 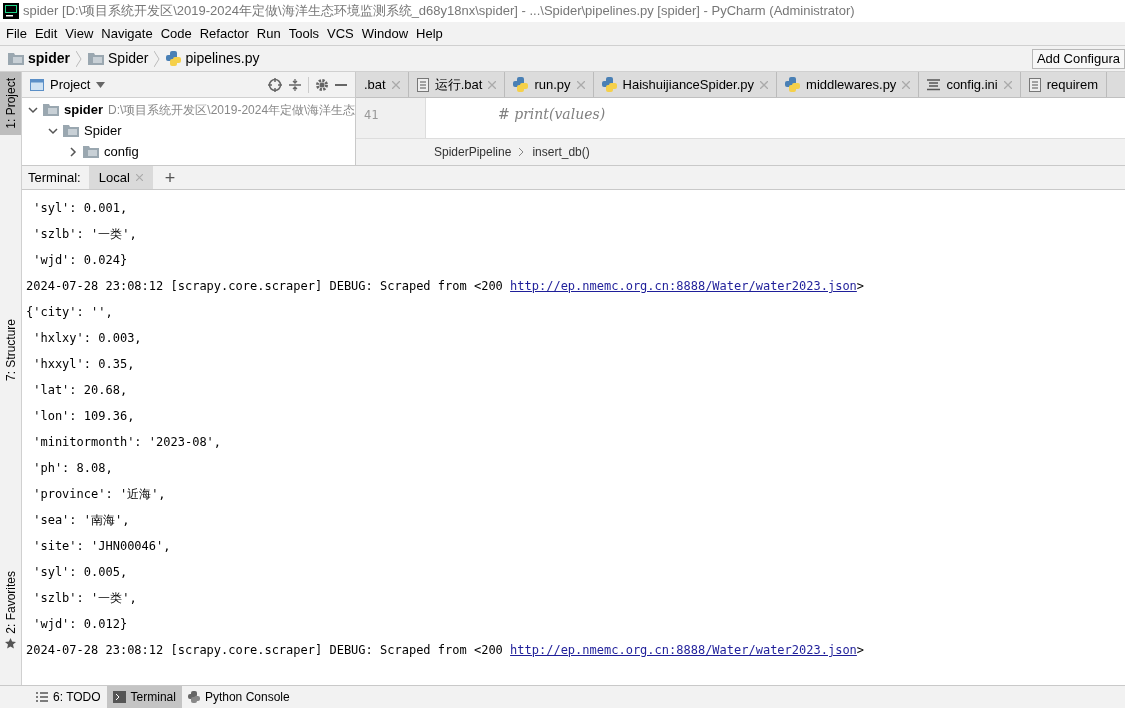 What do you see at coordinates (268, 33) in the screenshot?
I see `menu-item: Run` at bounding box center [268, 33].